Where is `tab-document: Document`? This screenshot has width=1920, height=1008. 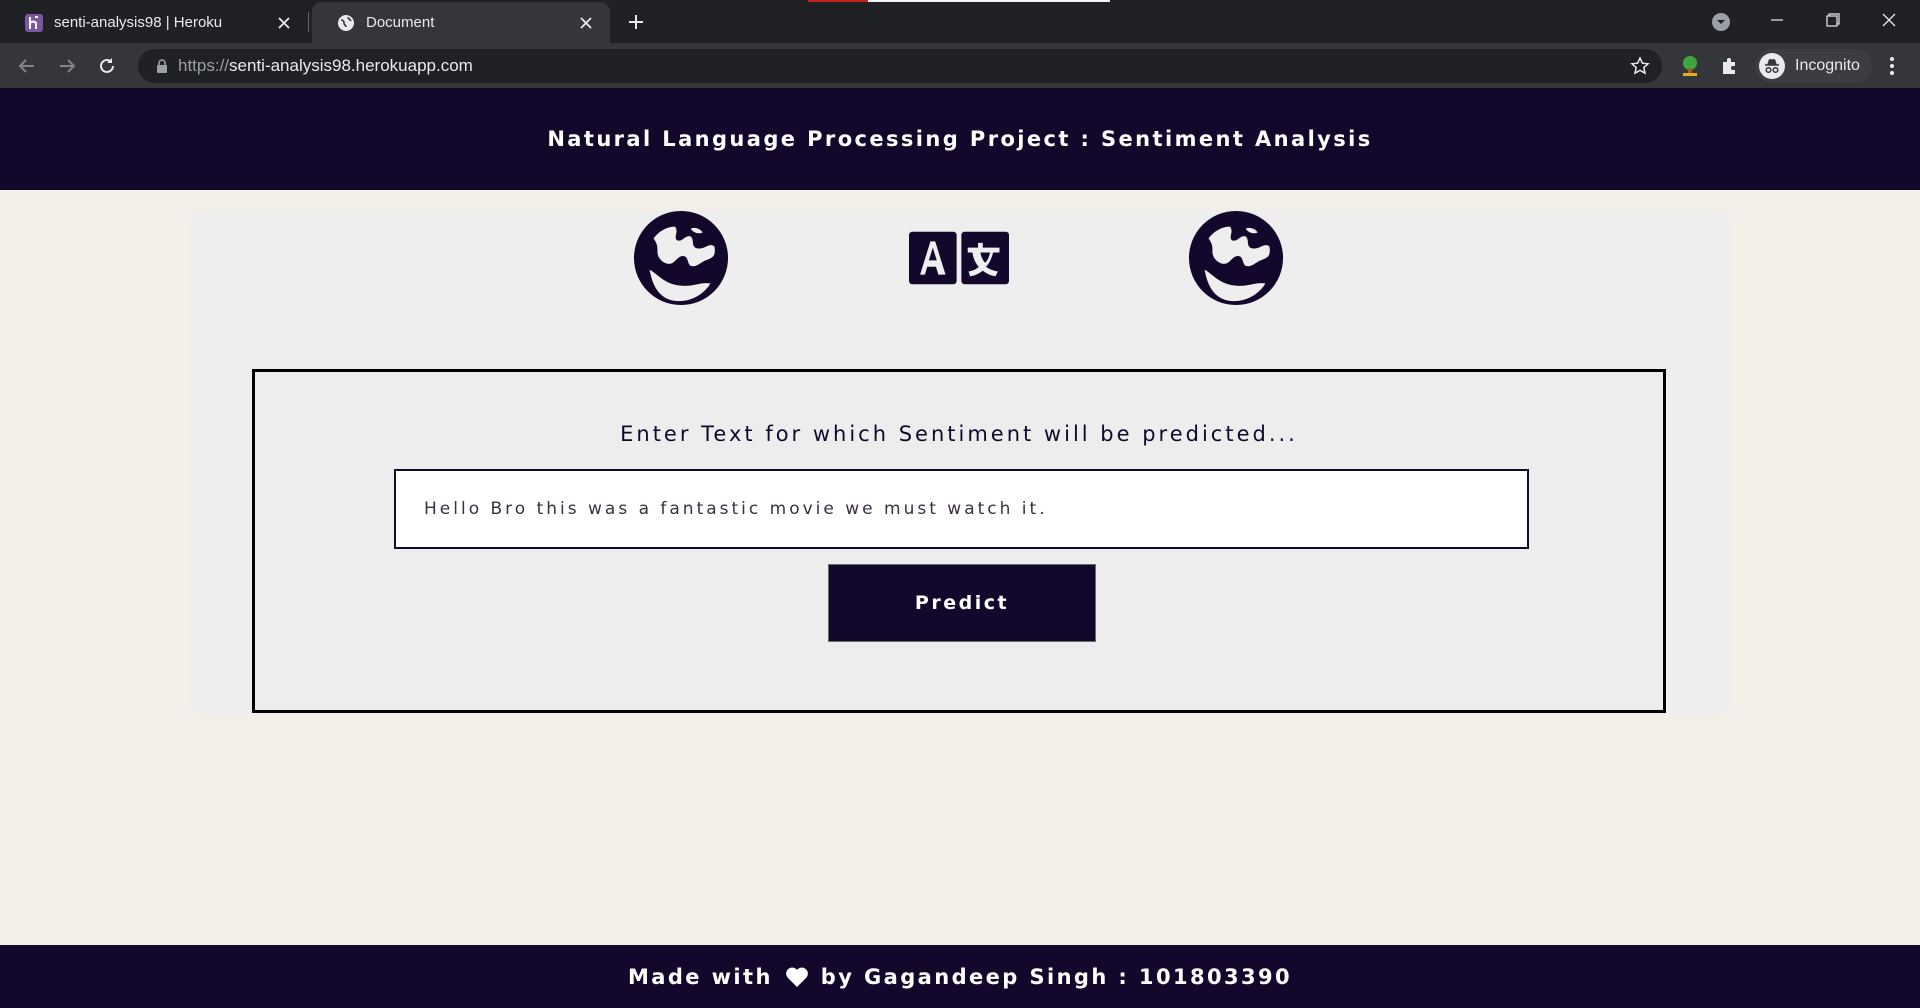
tab-document: Document is located at coordinates (461, 22).